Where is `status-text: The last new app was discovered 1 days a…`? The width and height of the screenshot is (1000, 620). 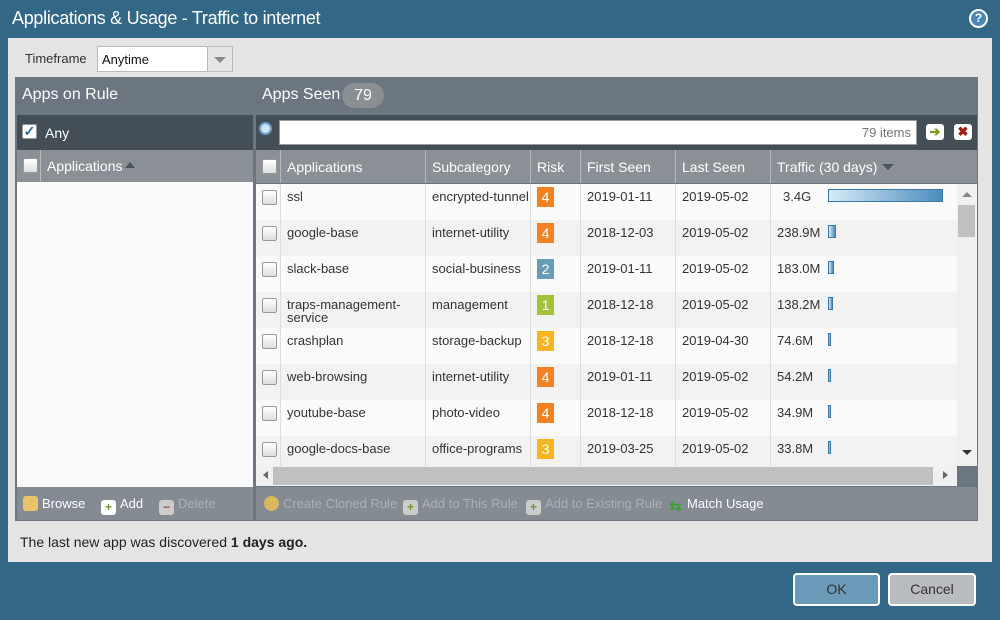 status-text: The last new app was discovered 1 days a… is located at coordinates (163, 542).